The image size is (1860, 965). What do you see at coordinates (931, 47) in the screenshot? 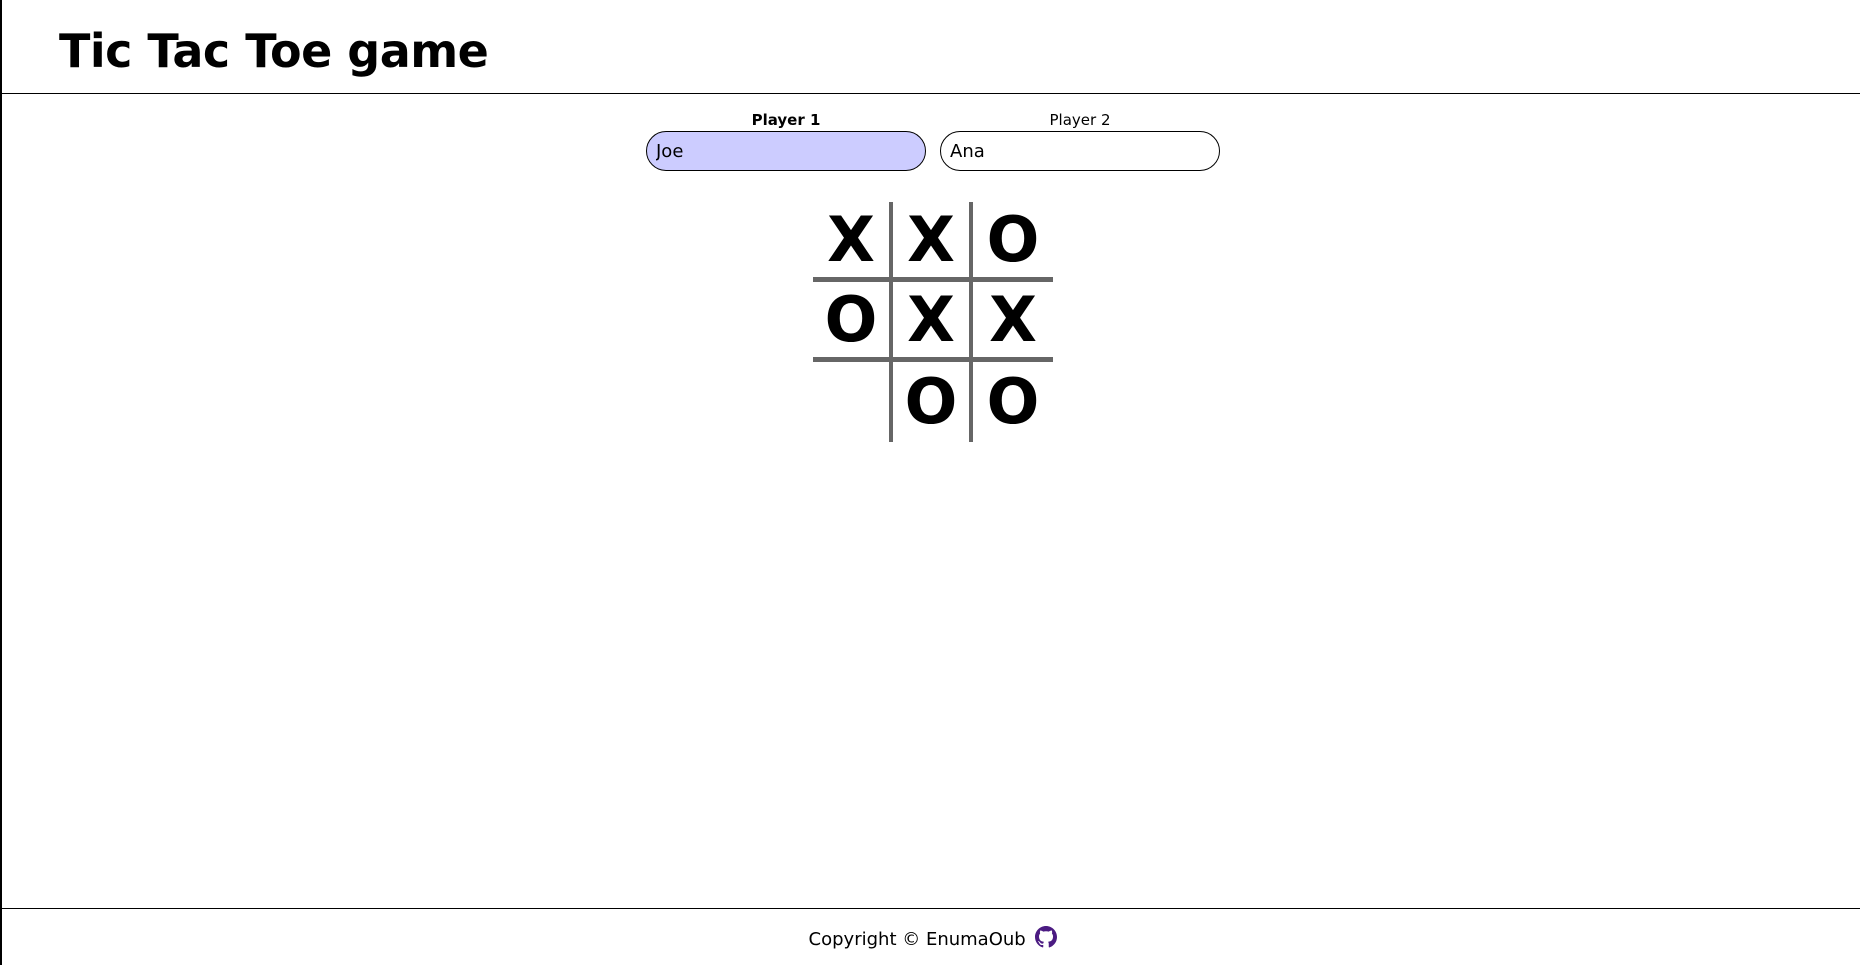
I see `header: Tic Tac Toe game` at bounding box center [931, 47].